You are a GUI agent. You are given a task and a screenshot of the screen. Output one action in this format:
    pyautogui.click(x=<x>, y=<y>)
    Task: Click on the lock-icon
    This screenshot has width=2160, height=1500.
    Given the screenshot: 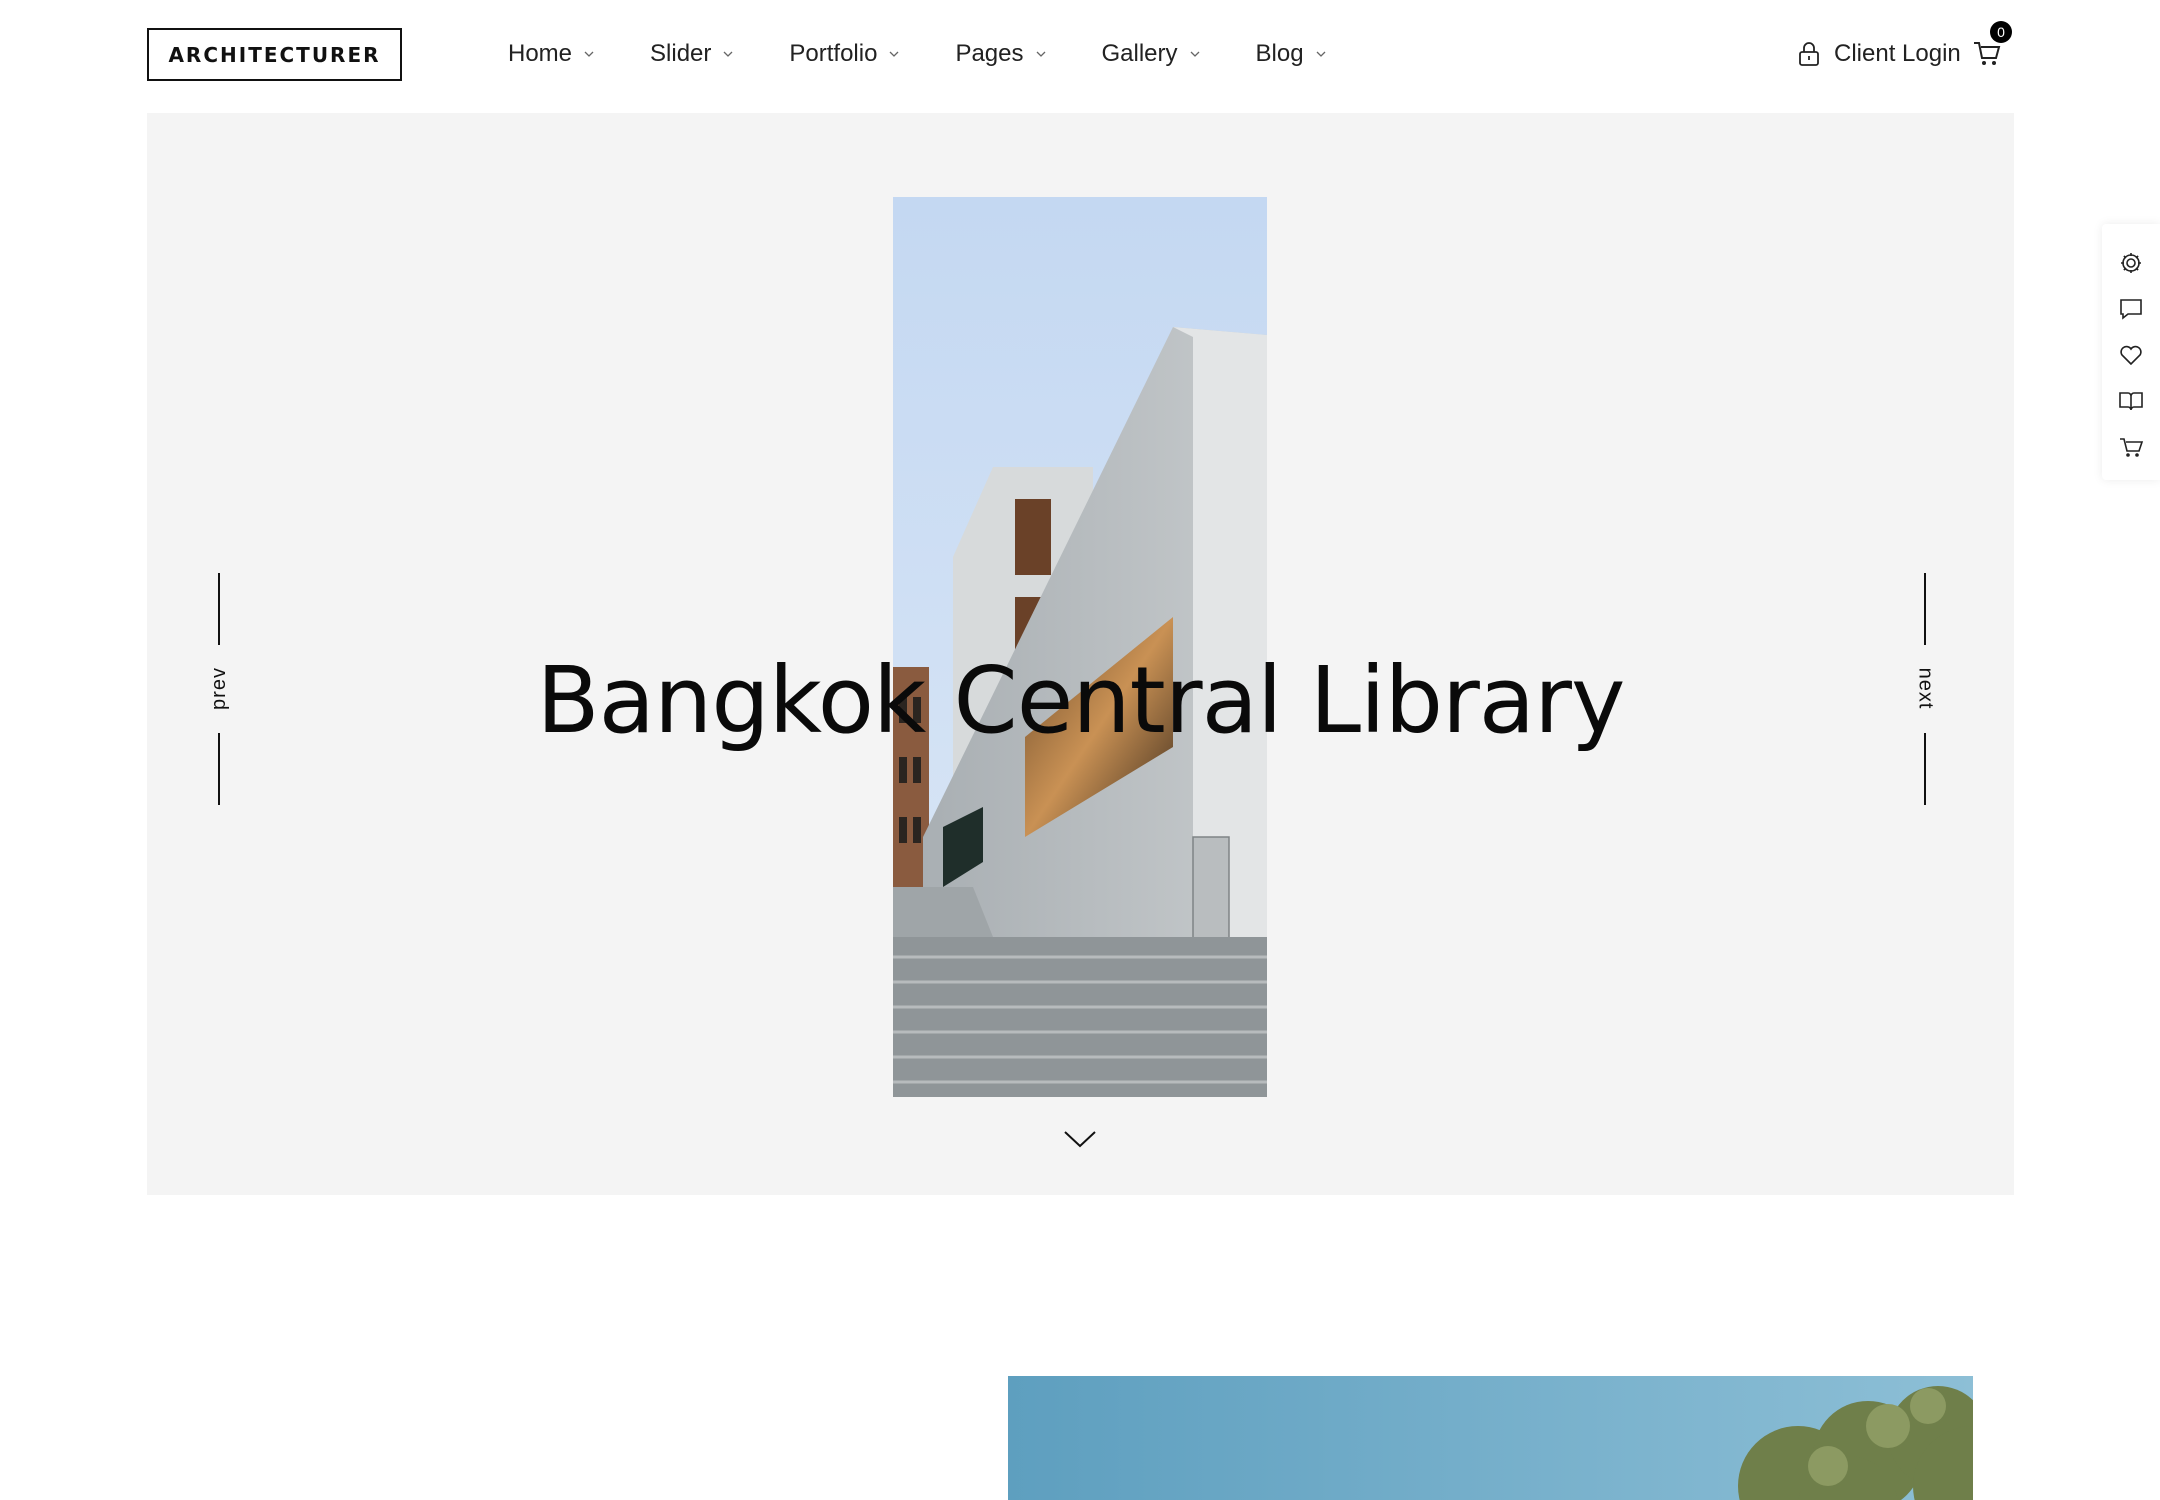 What is the action you would take?
    pyautogui.click(x=1809, y=54)
    